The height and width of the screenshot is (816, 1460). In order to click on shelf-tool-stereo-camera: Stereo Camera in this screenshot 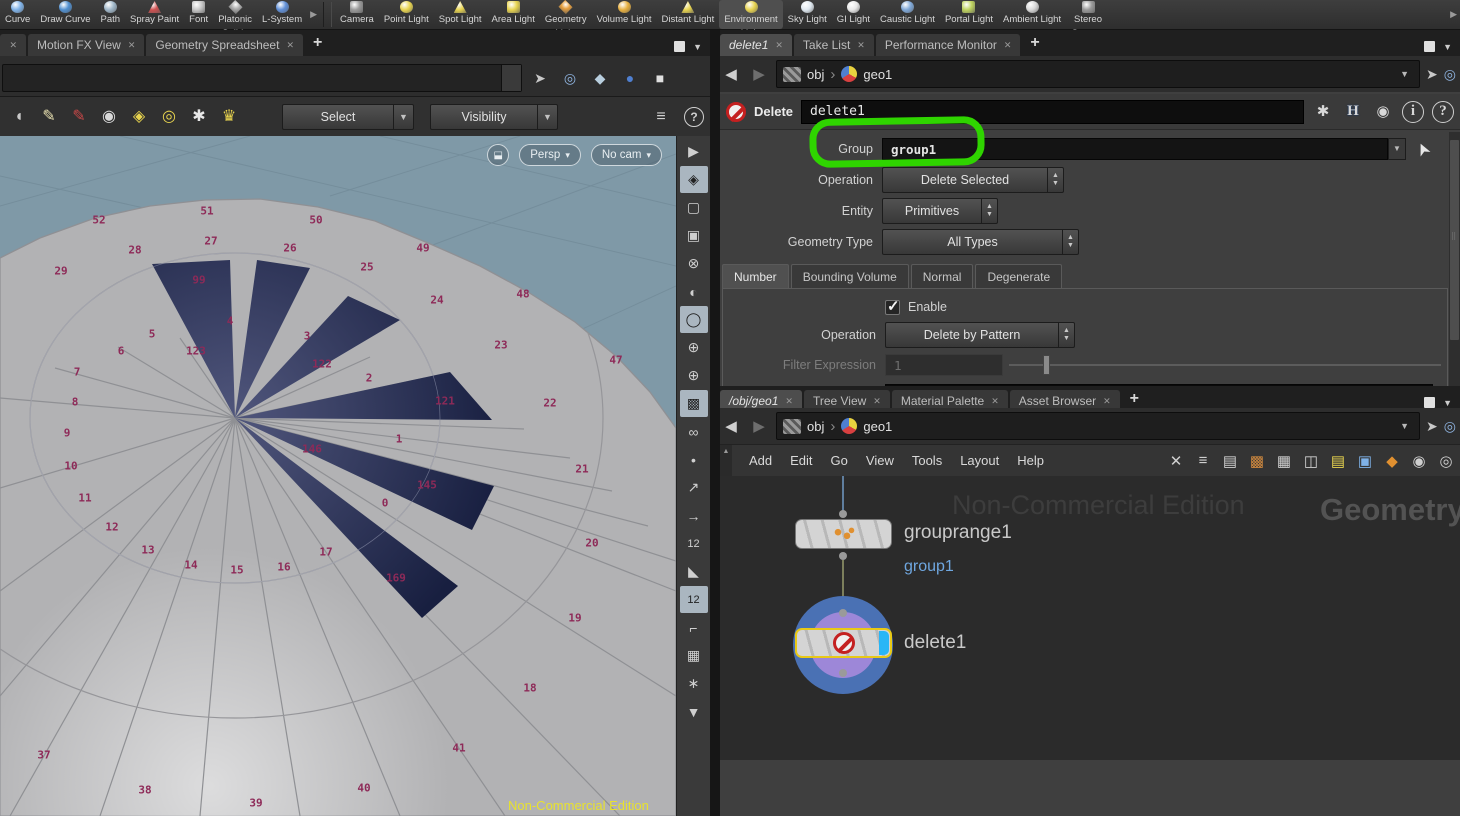, I will do `click(1088, 19)`.